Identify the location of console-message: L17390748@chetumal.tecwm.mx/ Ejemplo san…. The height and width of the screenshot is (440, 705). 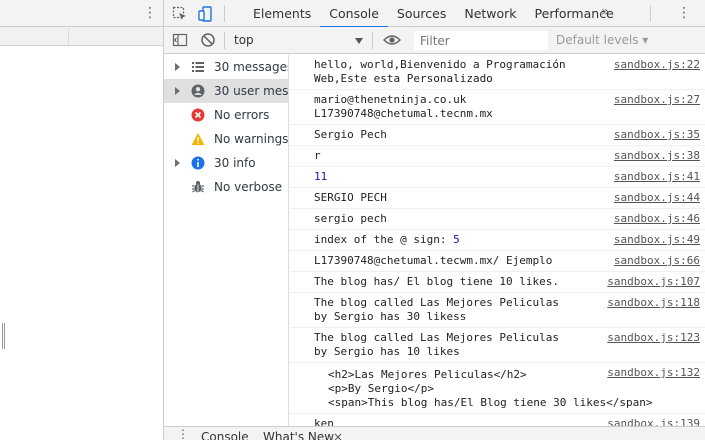
(497, 261).